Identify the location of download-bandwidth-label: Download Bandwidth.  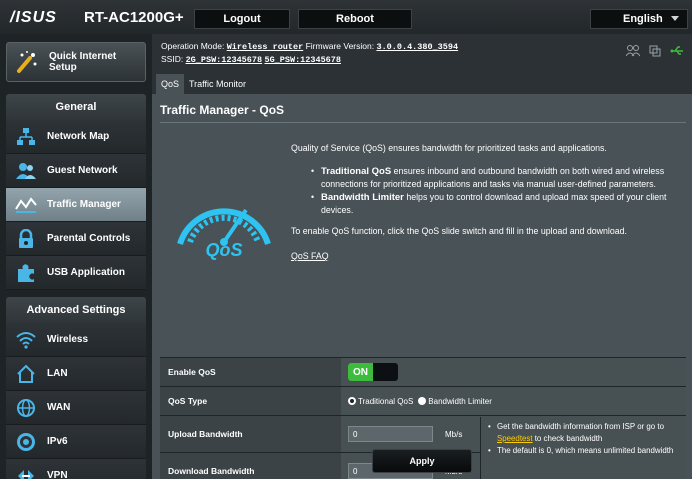
(250, 466).